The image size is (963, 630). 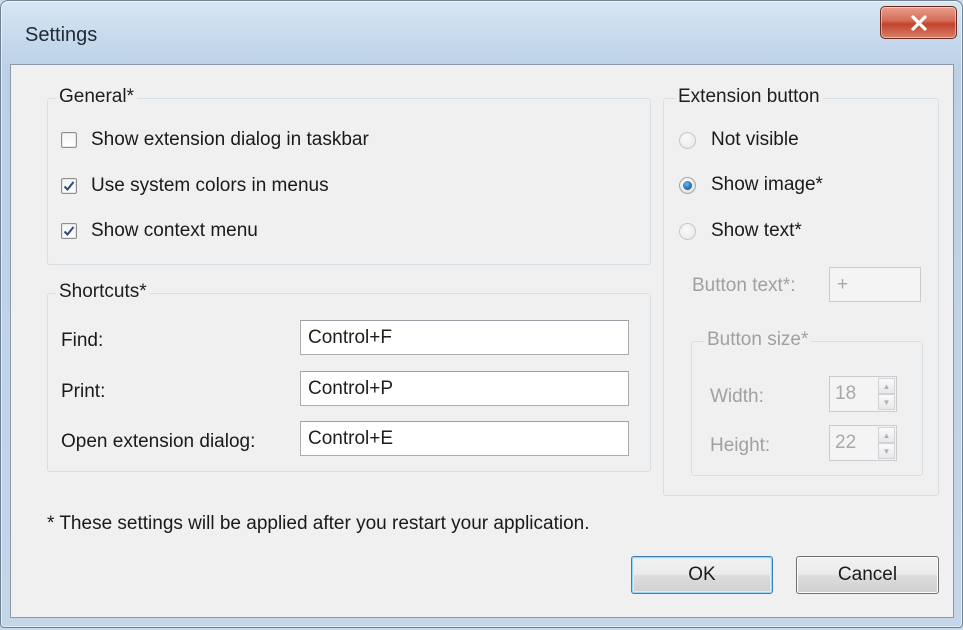 I want to click on radio-show-text: Show text*, so click(x=740, y=231).